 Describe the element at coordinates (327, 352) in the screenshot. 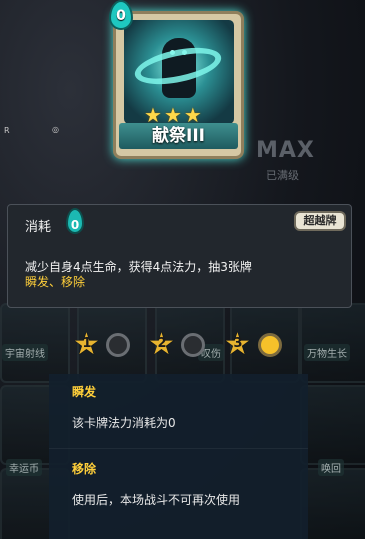

I see `background-tile-label: 万物生长` at that location.